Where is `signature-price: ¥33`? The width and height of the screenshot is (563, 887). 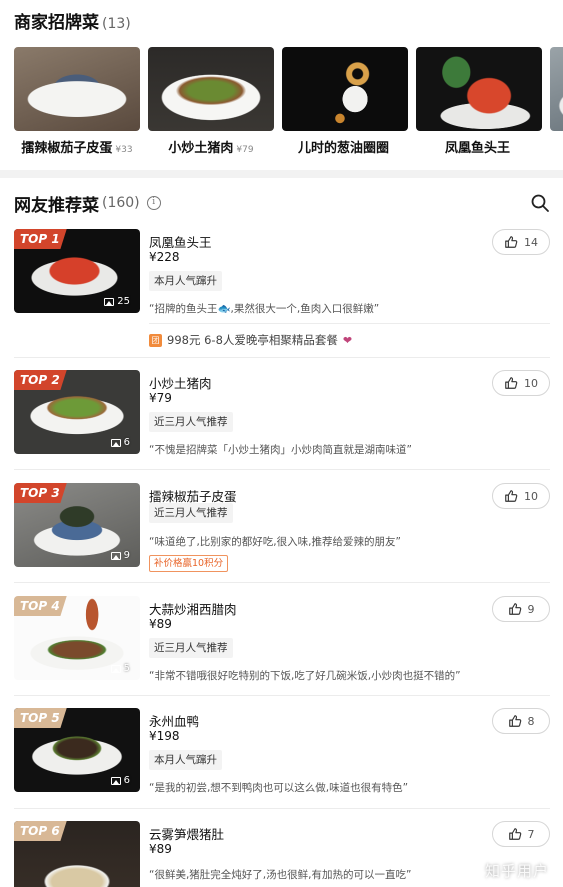
signature-price: ¥33 is located at coordinates (124, 150).